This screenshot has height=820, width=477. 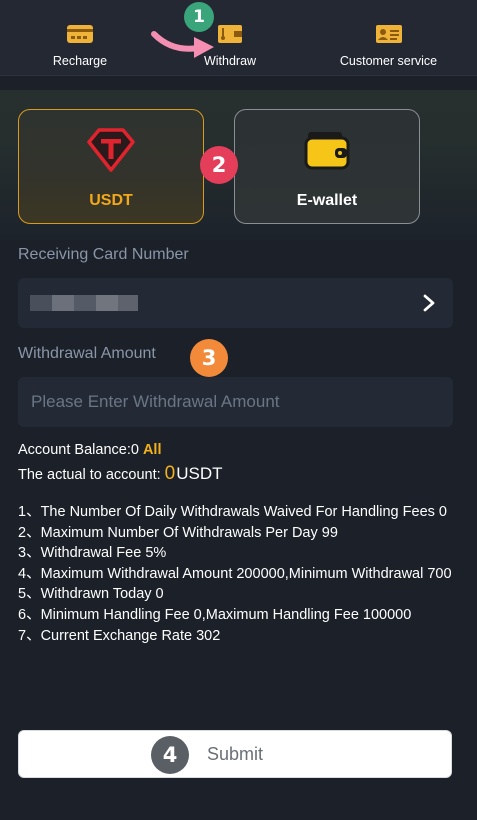 What do you see at coordinates (388, 61) in the screenshot?
I see `nav-customer-service-label: Customer service` at bounding box center [388, 61].